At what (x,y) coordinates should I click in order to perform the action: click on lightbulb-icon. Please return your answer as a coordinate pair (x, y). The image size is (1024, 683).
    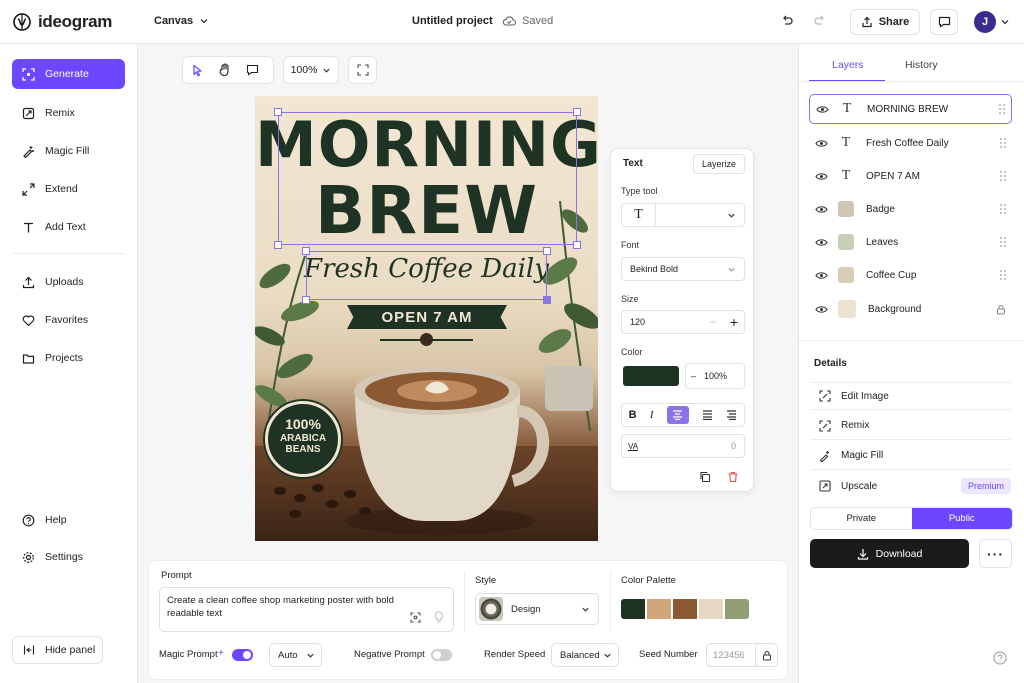
    Looking at the image, I should click on (439, 617).